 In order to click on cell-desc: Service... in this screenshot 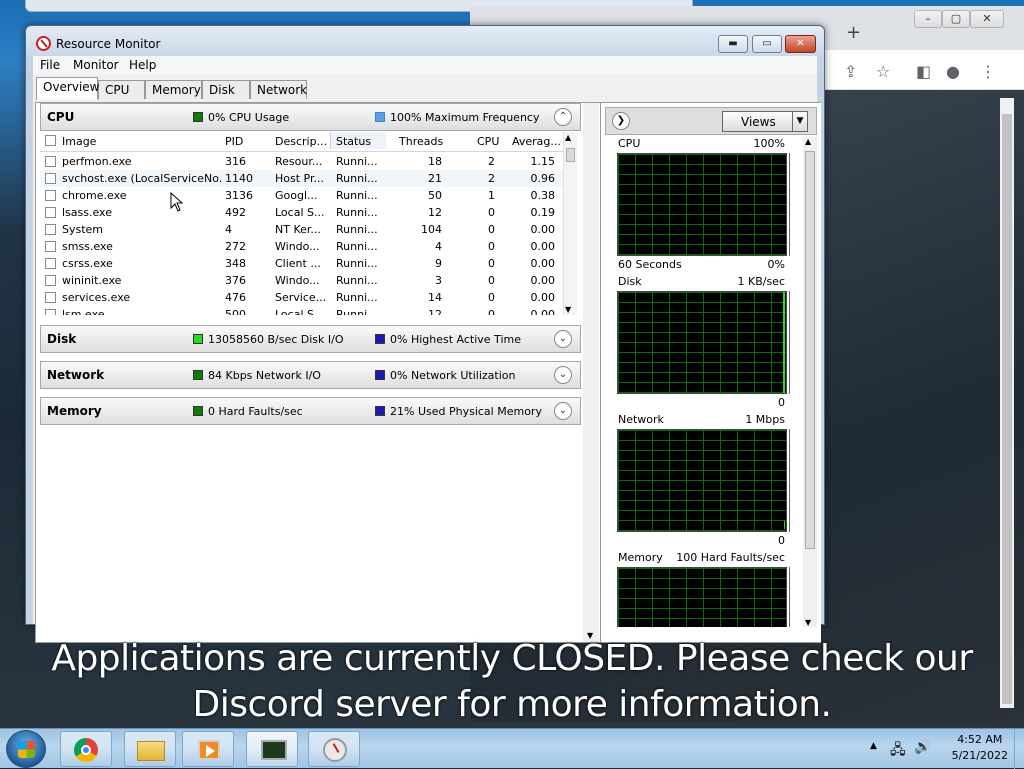, I will do `click(301, 297)`.